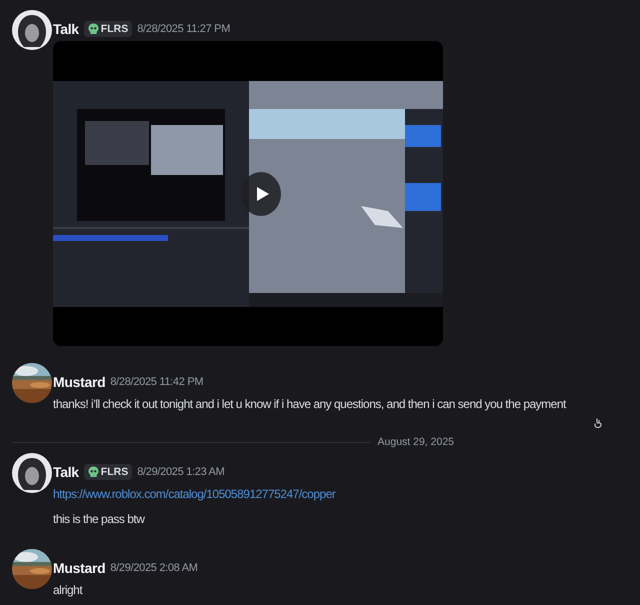 The image size is (640, 605). Describe the element at coordinates (183, 29) in the screenshot. I see `timestamp: 8/28/2025 11:27 PM` at that location.